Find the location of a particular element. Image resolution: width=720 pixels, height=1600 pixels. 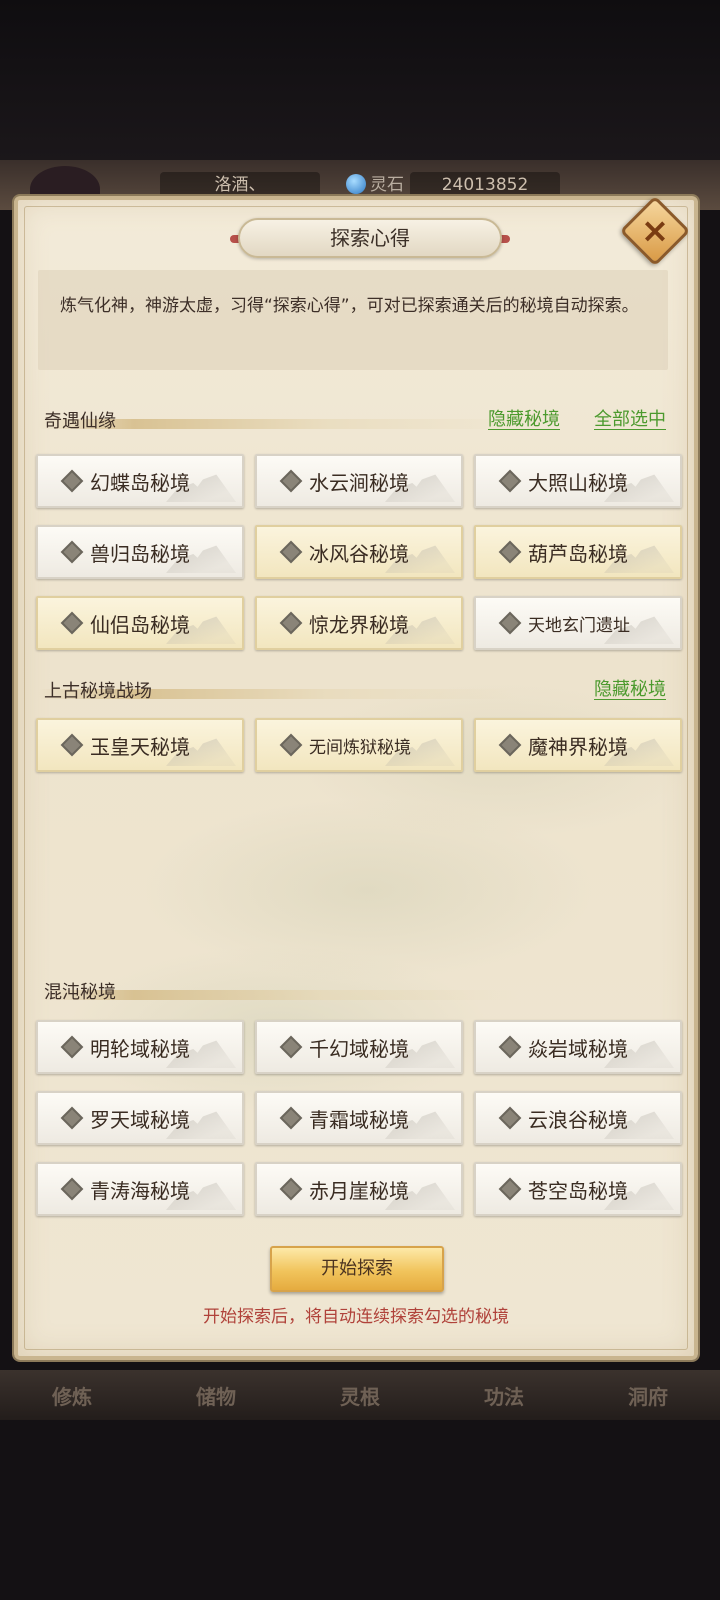

explore-hint: 开始探索后，将自动连续探索勾选的秘境 is located at coordinates (356, 1317).